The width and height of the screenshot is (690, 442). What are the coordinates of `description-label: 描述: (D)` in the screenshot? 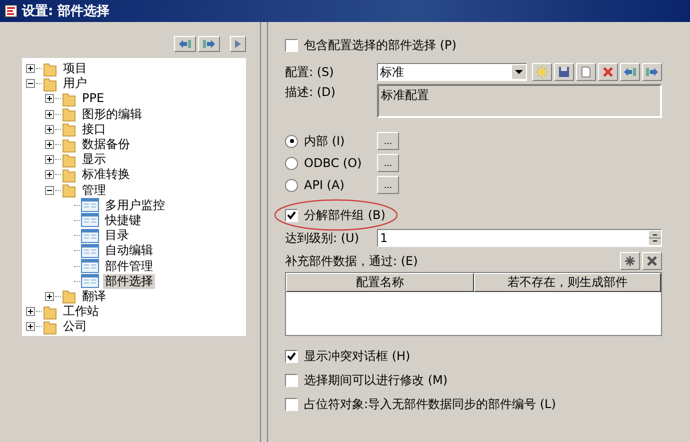 It's located at (310, 92).